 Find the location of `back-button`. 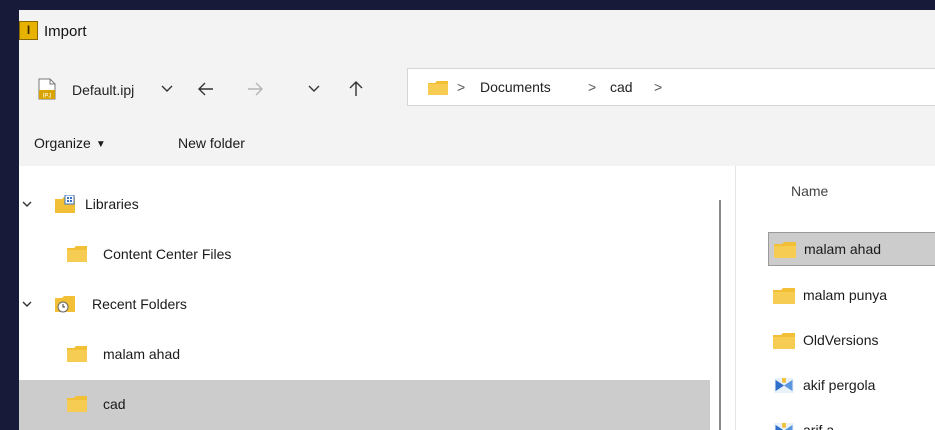

back-button is located at coordinates (206, 89).